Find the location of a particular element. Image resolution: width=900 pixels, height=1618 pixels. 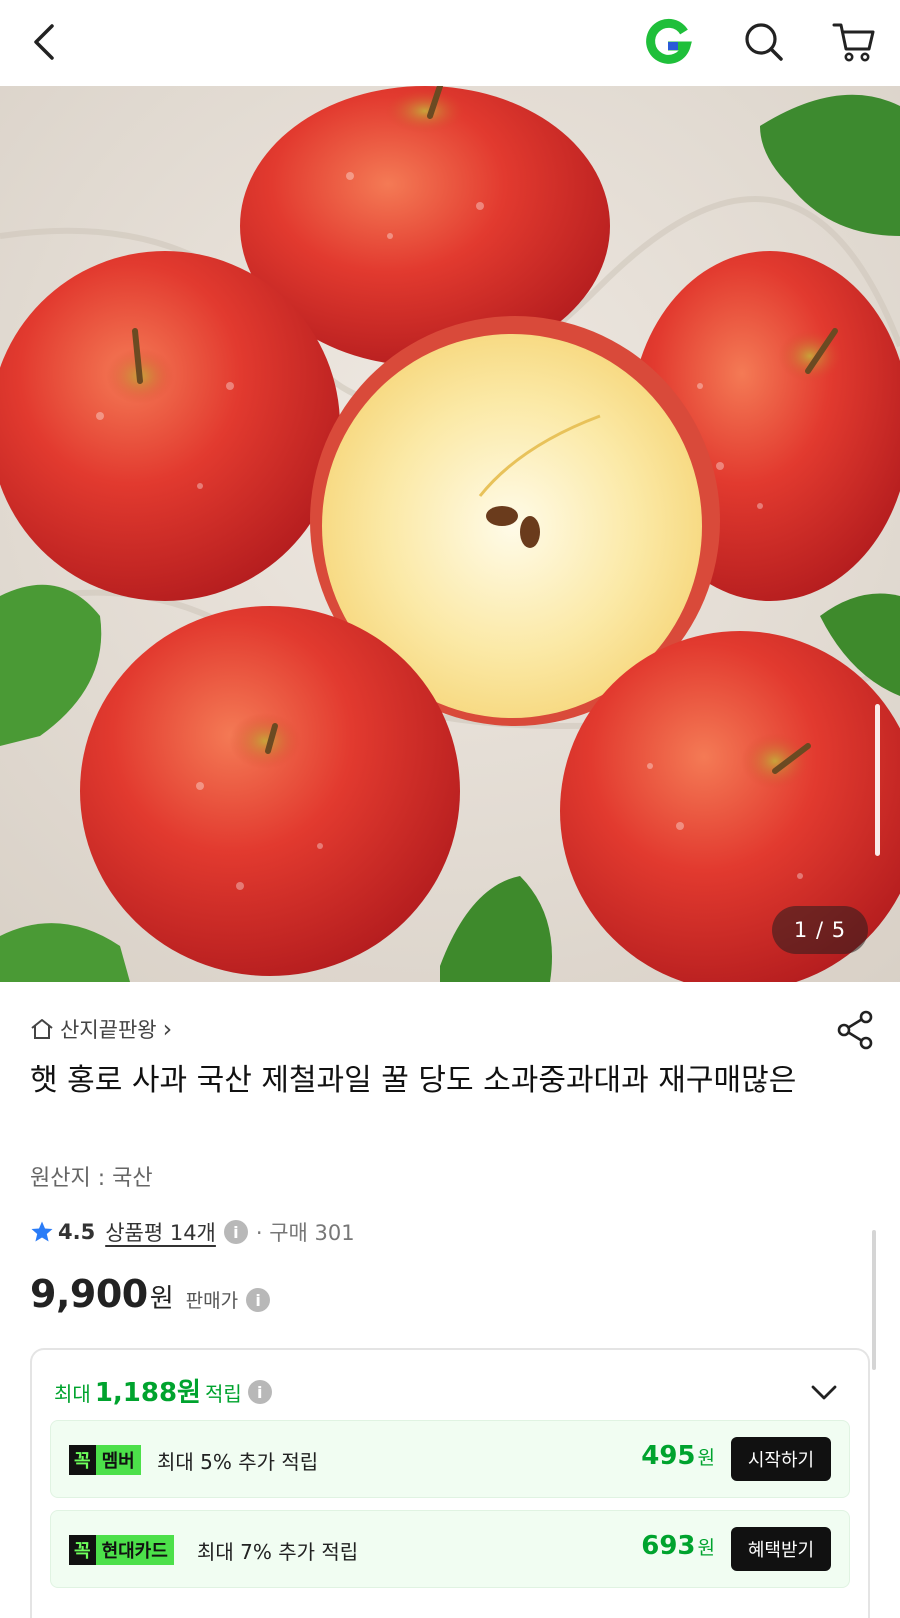

image-page-counter: 1 / 5 is located at coordinates (820, 930).